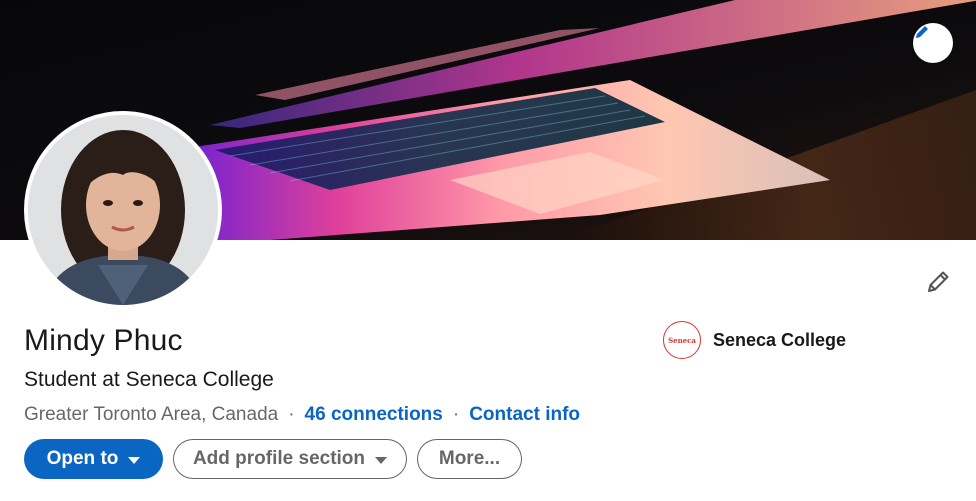 The width and height of the screenshot is (976, 501). Describe the element at coordinates (780, 339) in the screenshot. I see `education-name: Seneca College` at that location.